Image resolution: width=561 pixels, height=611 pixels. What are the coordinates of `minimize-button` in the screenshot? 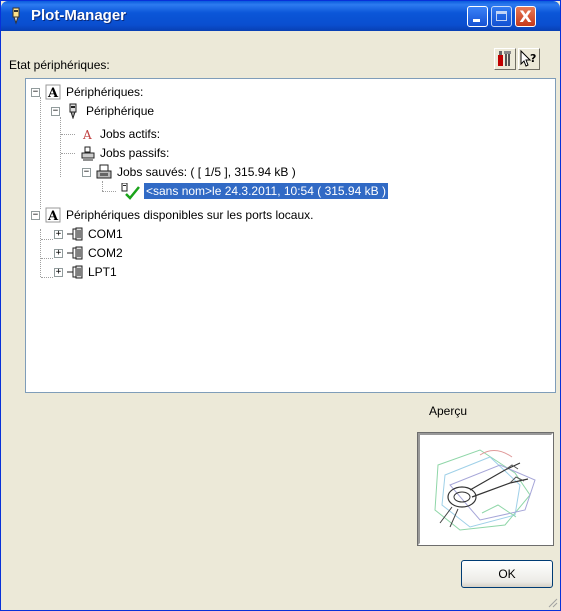 It's located at (477, 16).